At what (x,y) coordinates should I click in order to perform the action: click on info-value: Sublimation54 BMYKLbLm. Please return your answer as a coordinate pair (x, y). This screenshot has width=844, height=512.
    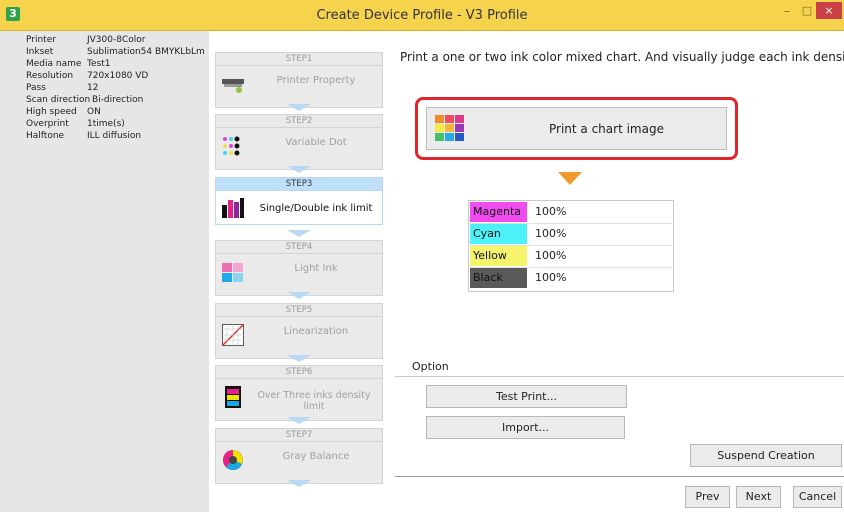
    Looking at the image, I should click on (146, 52).